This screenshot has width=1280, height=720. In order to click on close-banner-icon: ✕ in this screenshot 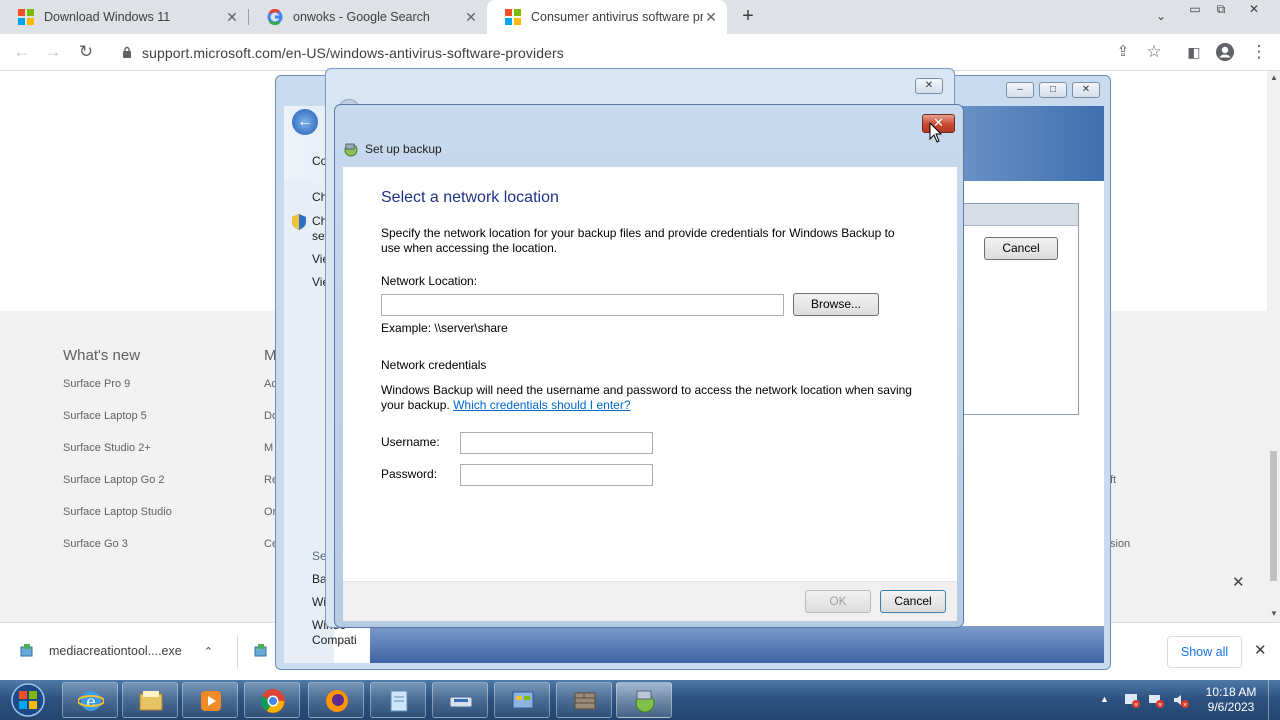, I will do `click(1238, 582)`.